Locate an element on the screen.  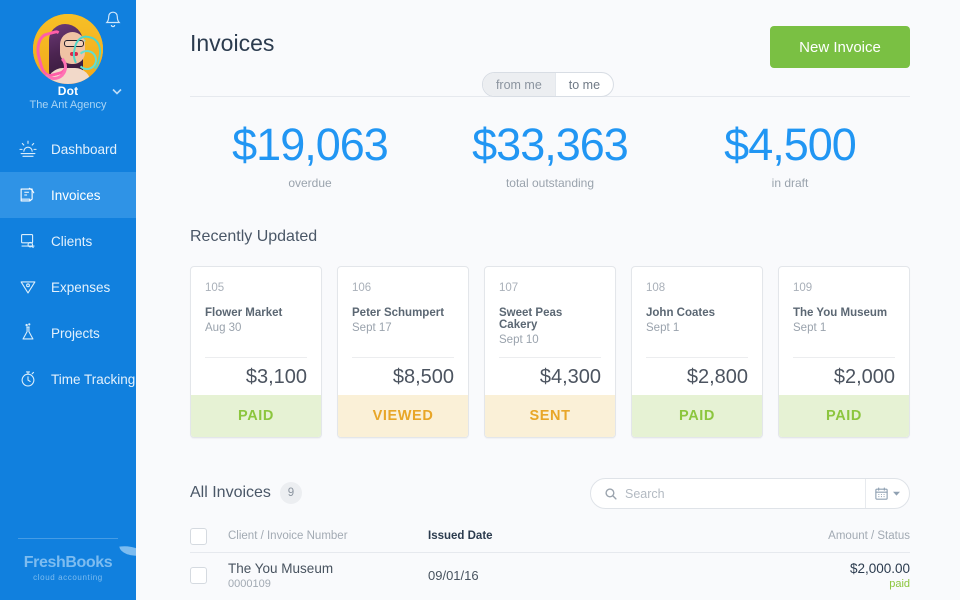
sidebar-item-label: Clients is located at coordinates (72, 241).